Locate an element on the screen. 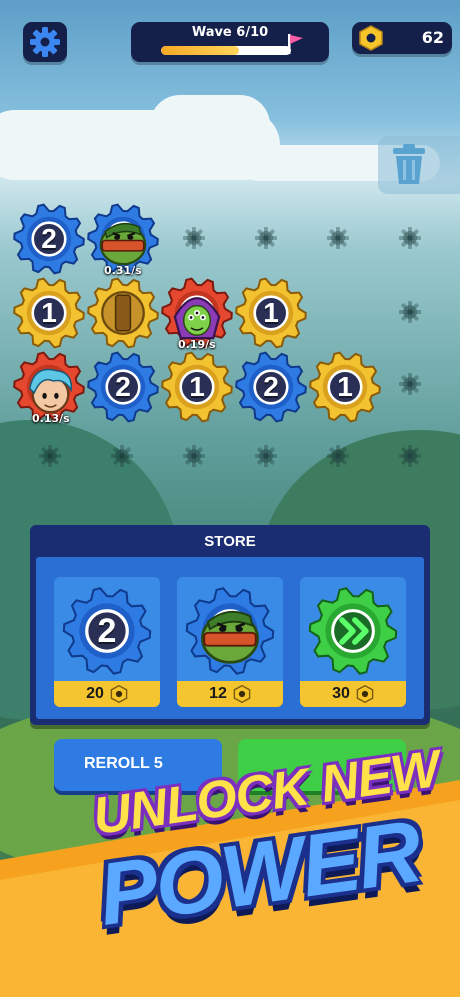 The height and width of the screenshot is (997, 460). store-item-price: 30 is located at coordinates (353, 694).